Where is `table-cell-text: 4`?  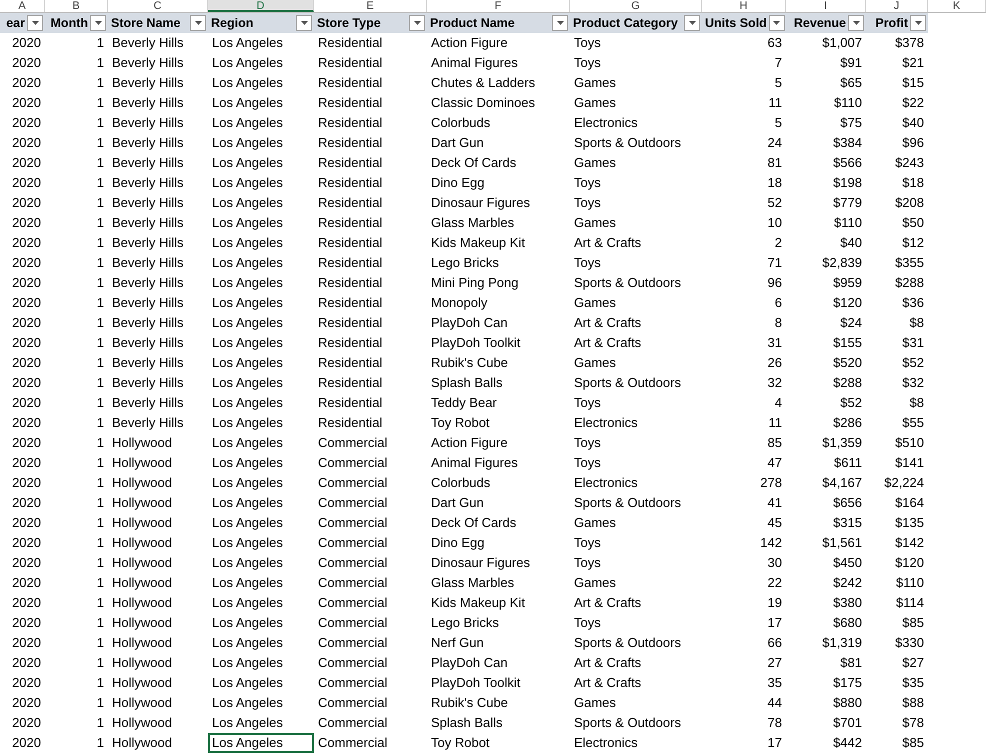
table-cell-text: 4 is located at coordinates (778, 403).